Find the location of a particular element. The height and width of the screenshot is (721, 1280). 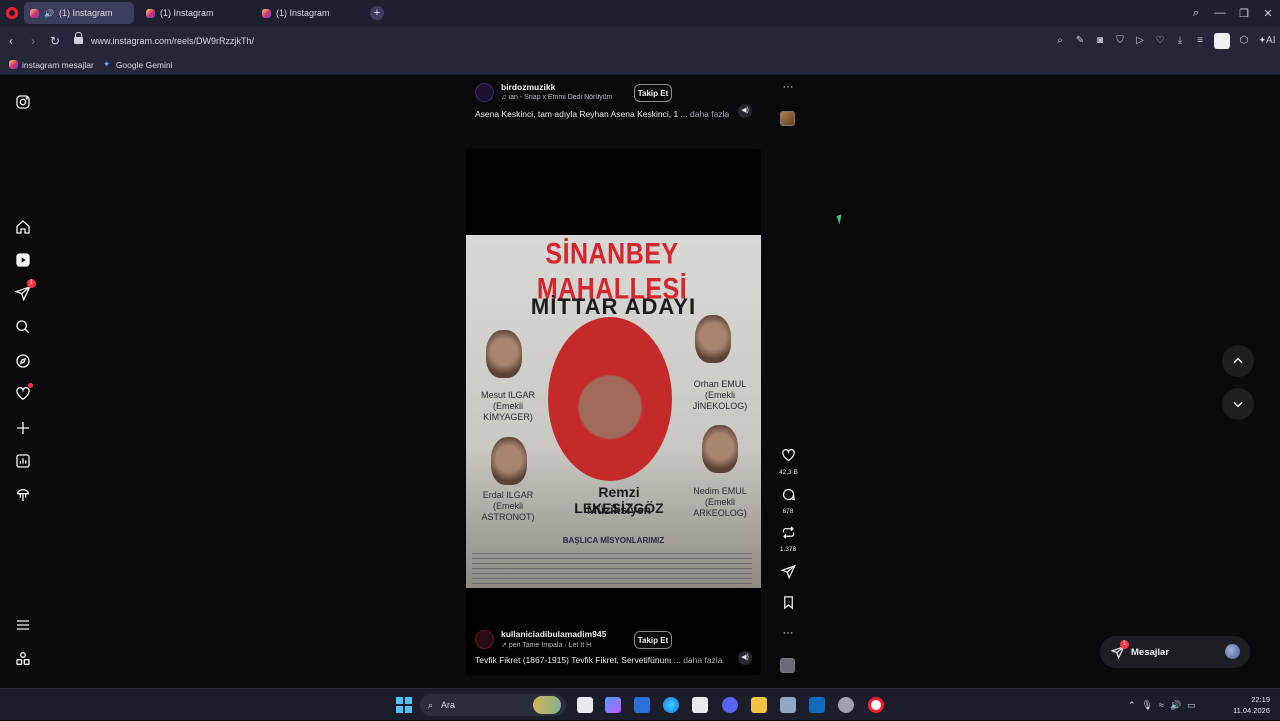

url-field: www.instagram.com/reels/DW9rRzzjkTh/ is located at coordinates (172, 41).